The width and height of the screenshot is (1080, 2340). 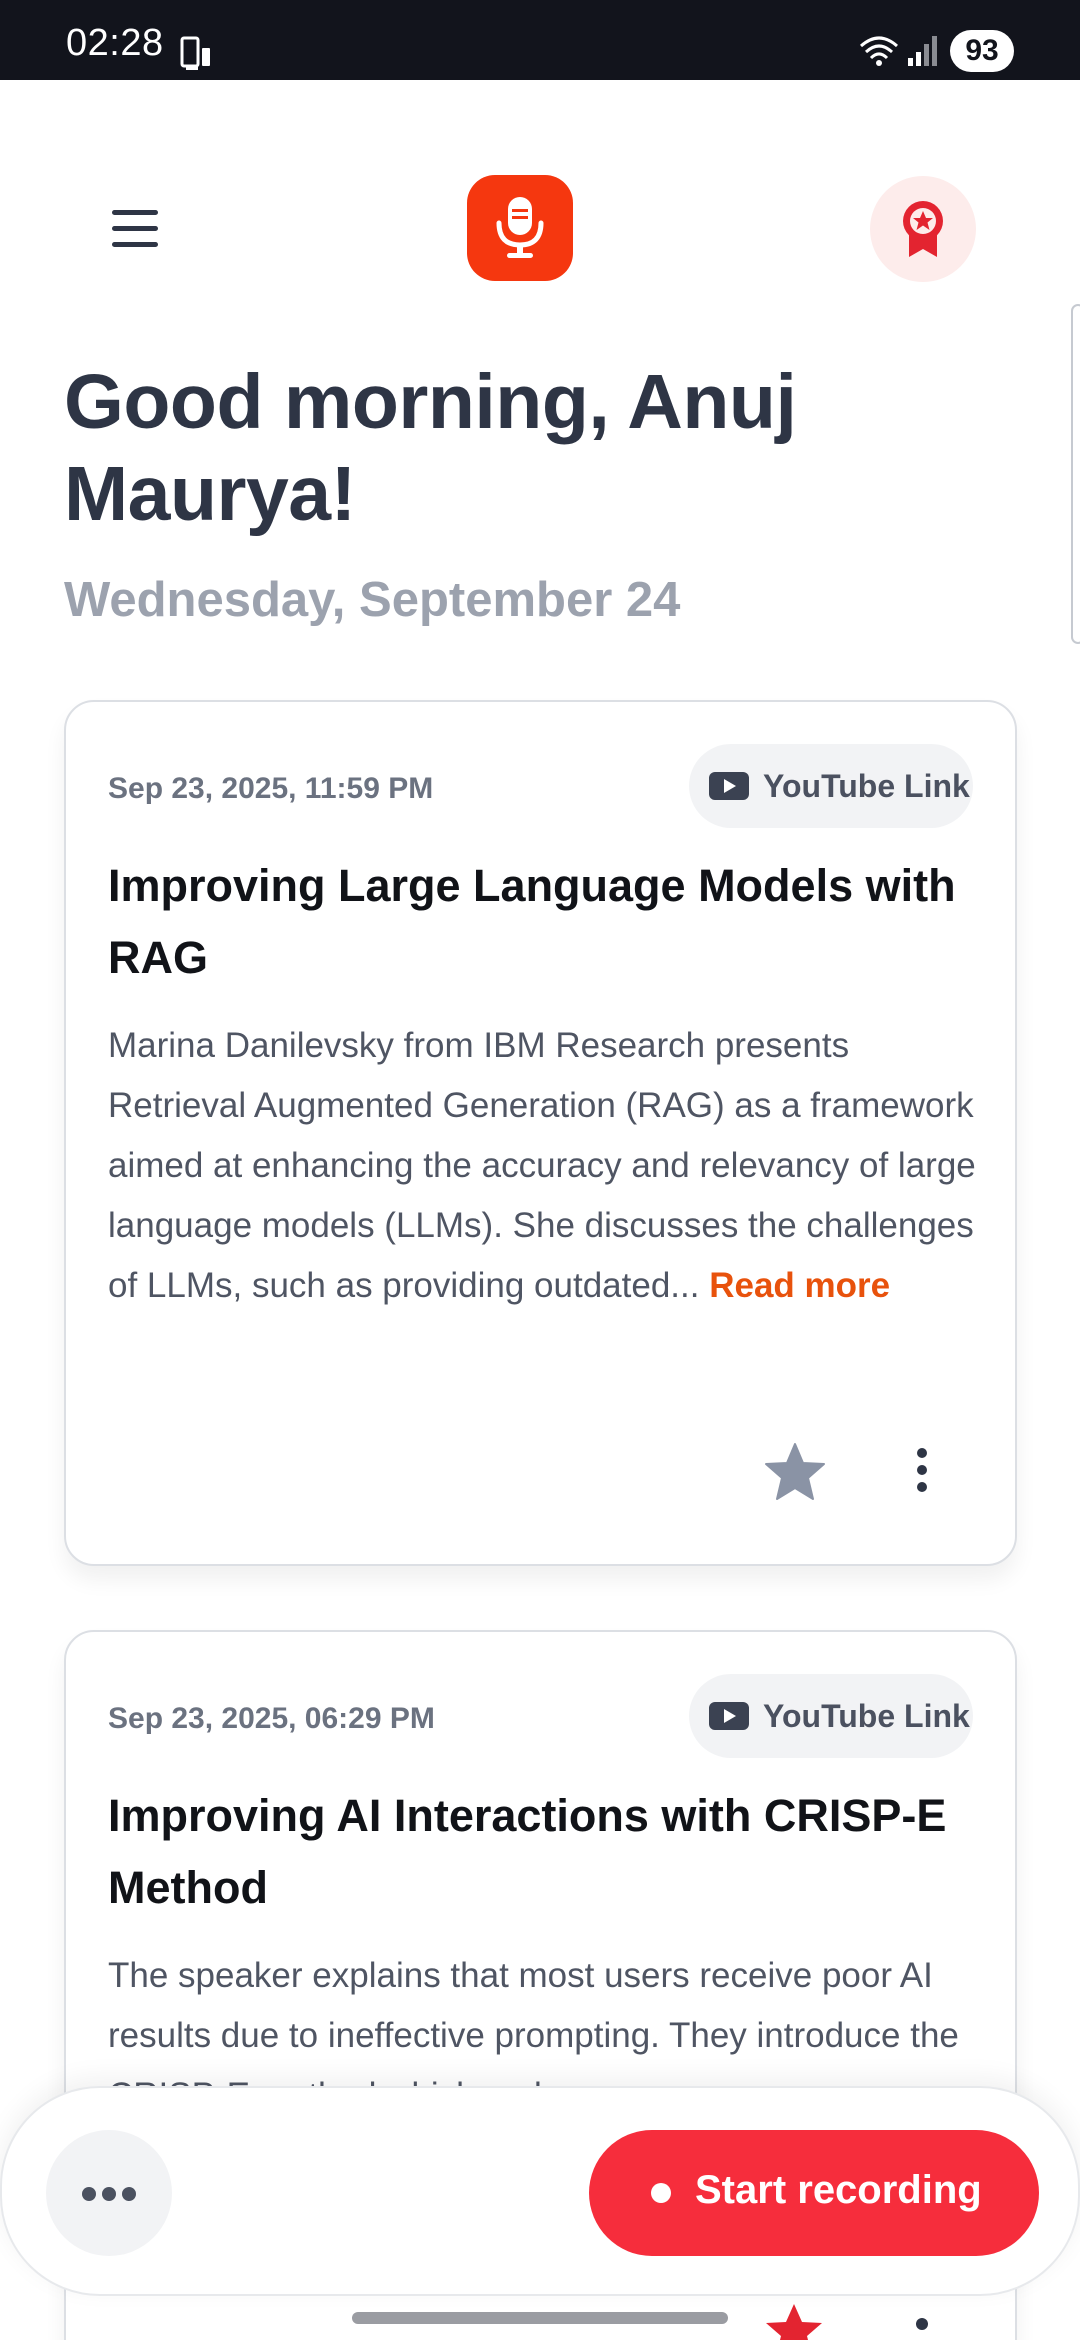 What do you see at coordinates (982, 51) in the screenshot?
I see `battery-indicator: 93` at bounding box center [982, 51].